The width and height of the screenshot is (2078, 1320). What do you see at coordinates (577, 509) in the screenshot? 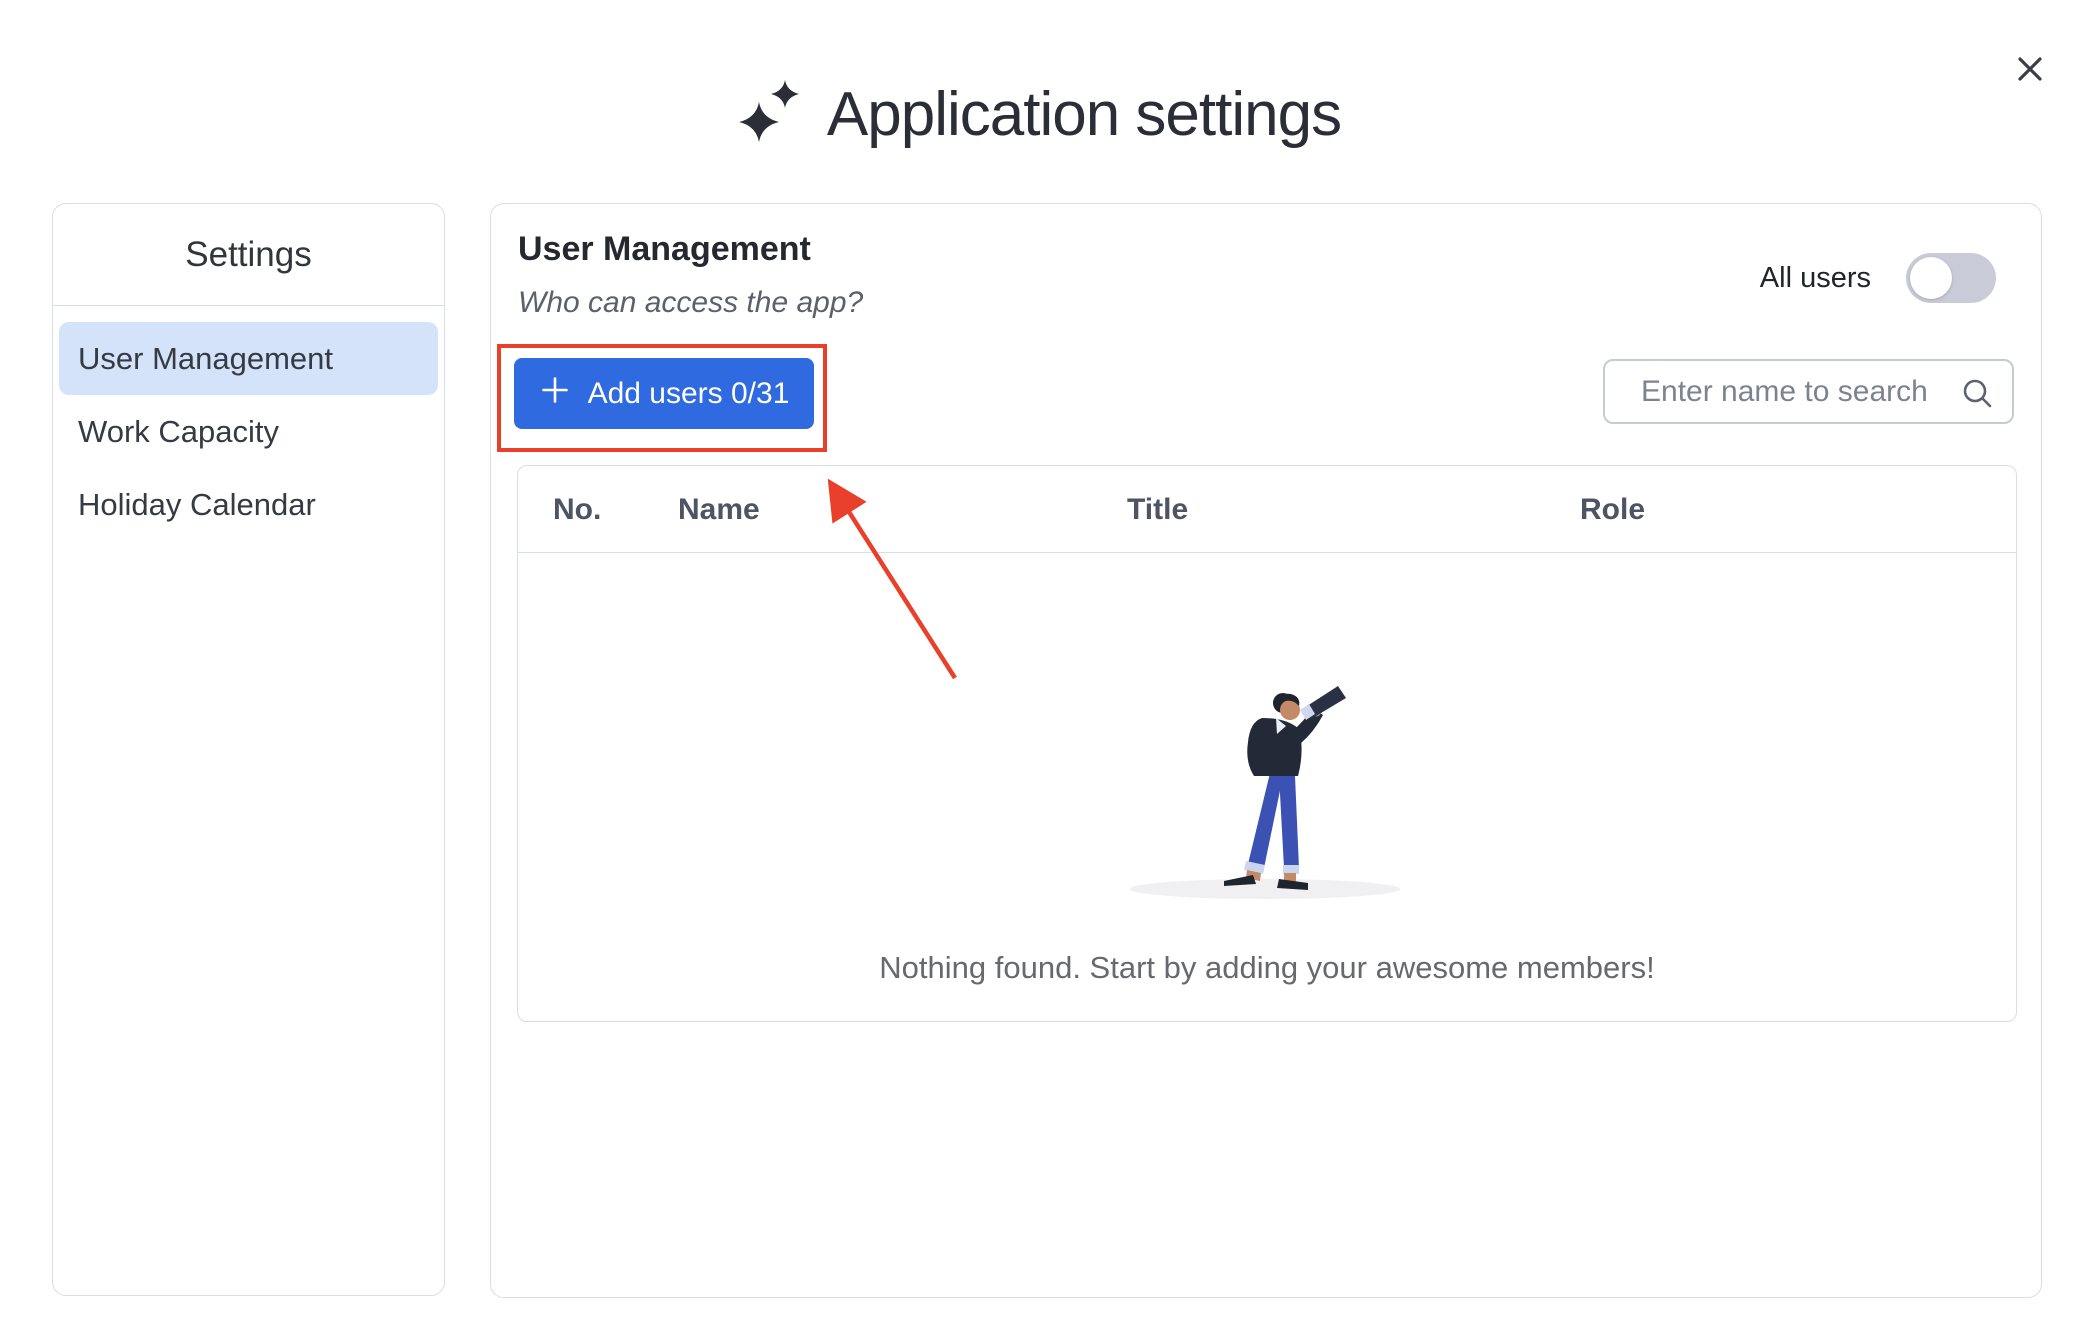
I see `column-header-no: No.` at bounding box center [577, 509].